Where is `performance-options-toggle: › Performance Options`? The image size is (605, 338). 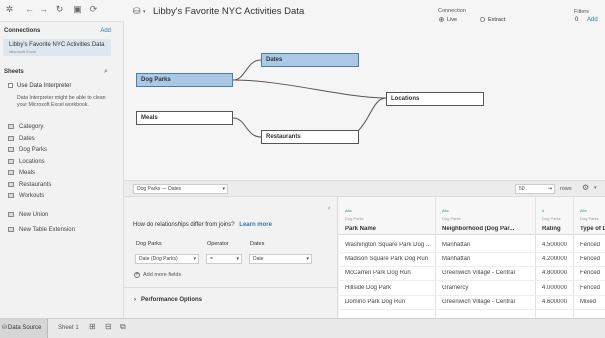
performance-options-toggle: › Performance Options is located at coordinates (168, 300).